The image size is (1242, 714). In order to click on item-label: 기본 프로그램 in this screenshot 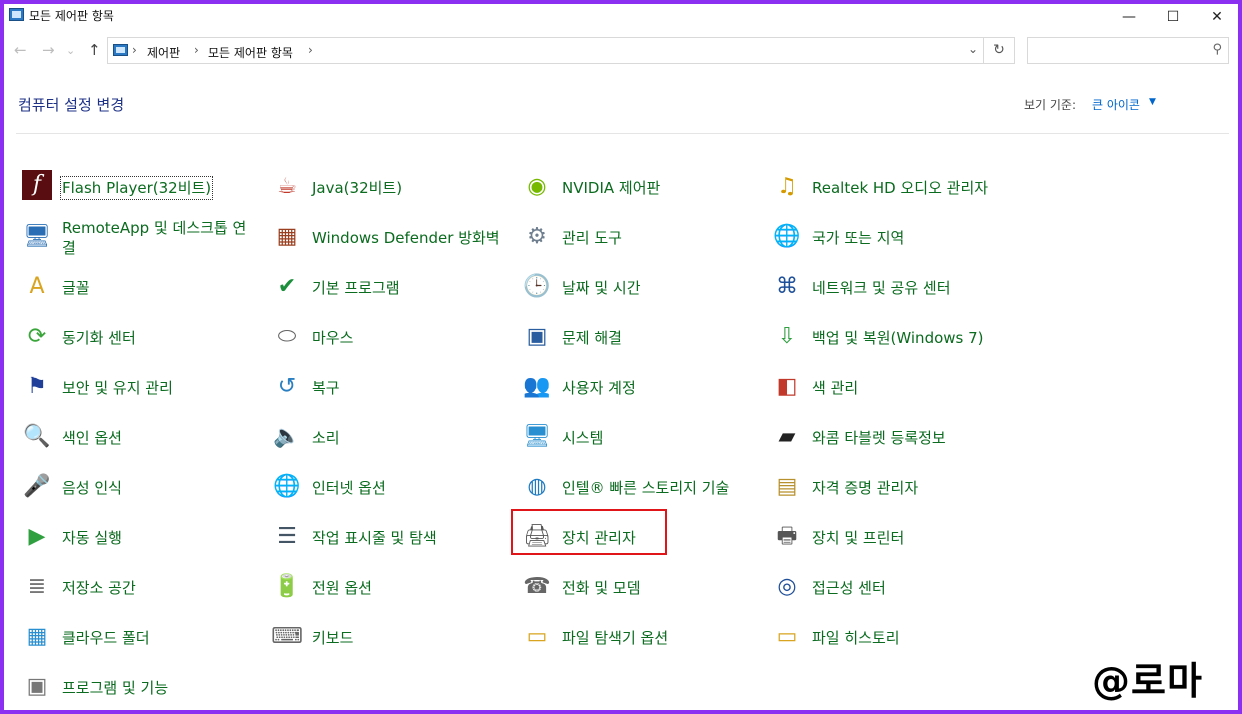, I will do `click(356, 288)`.